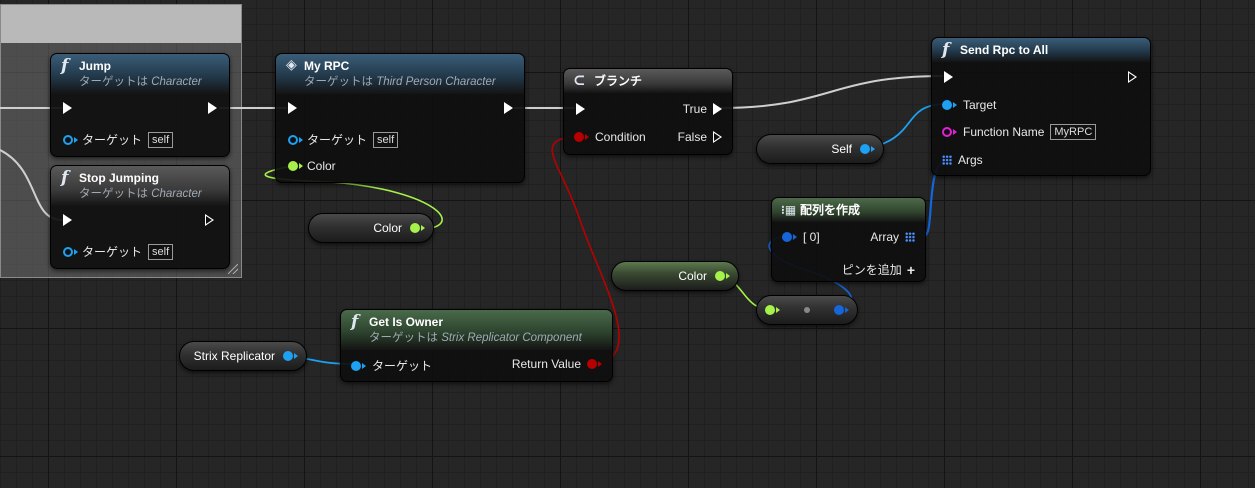  I want to click on conversion-input-pin, so click(772, 310).